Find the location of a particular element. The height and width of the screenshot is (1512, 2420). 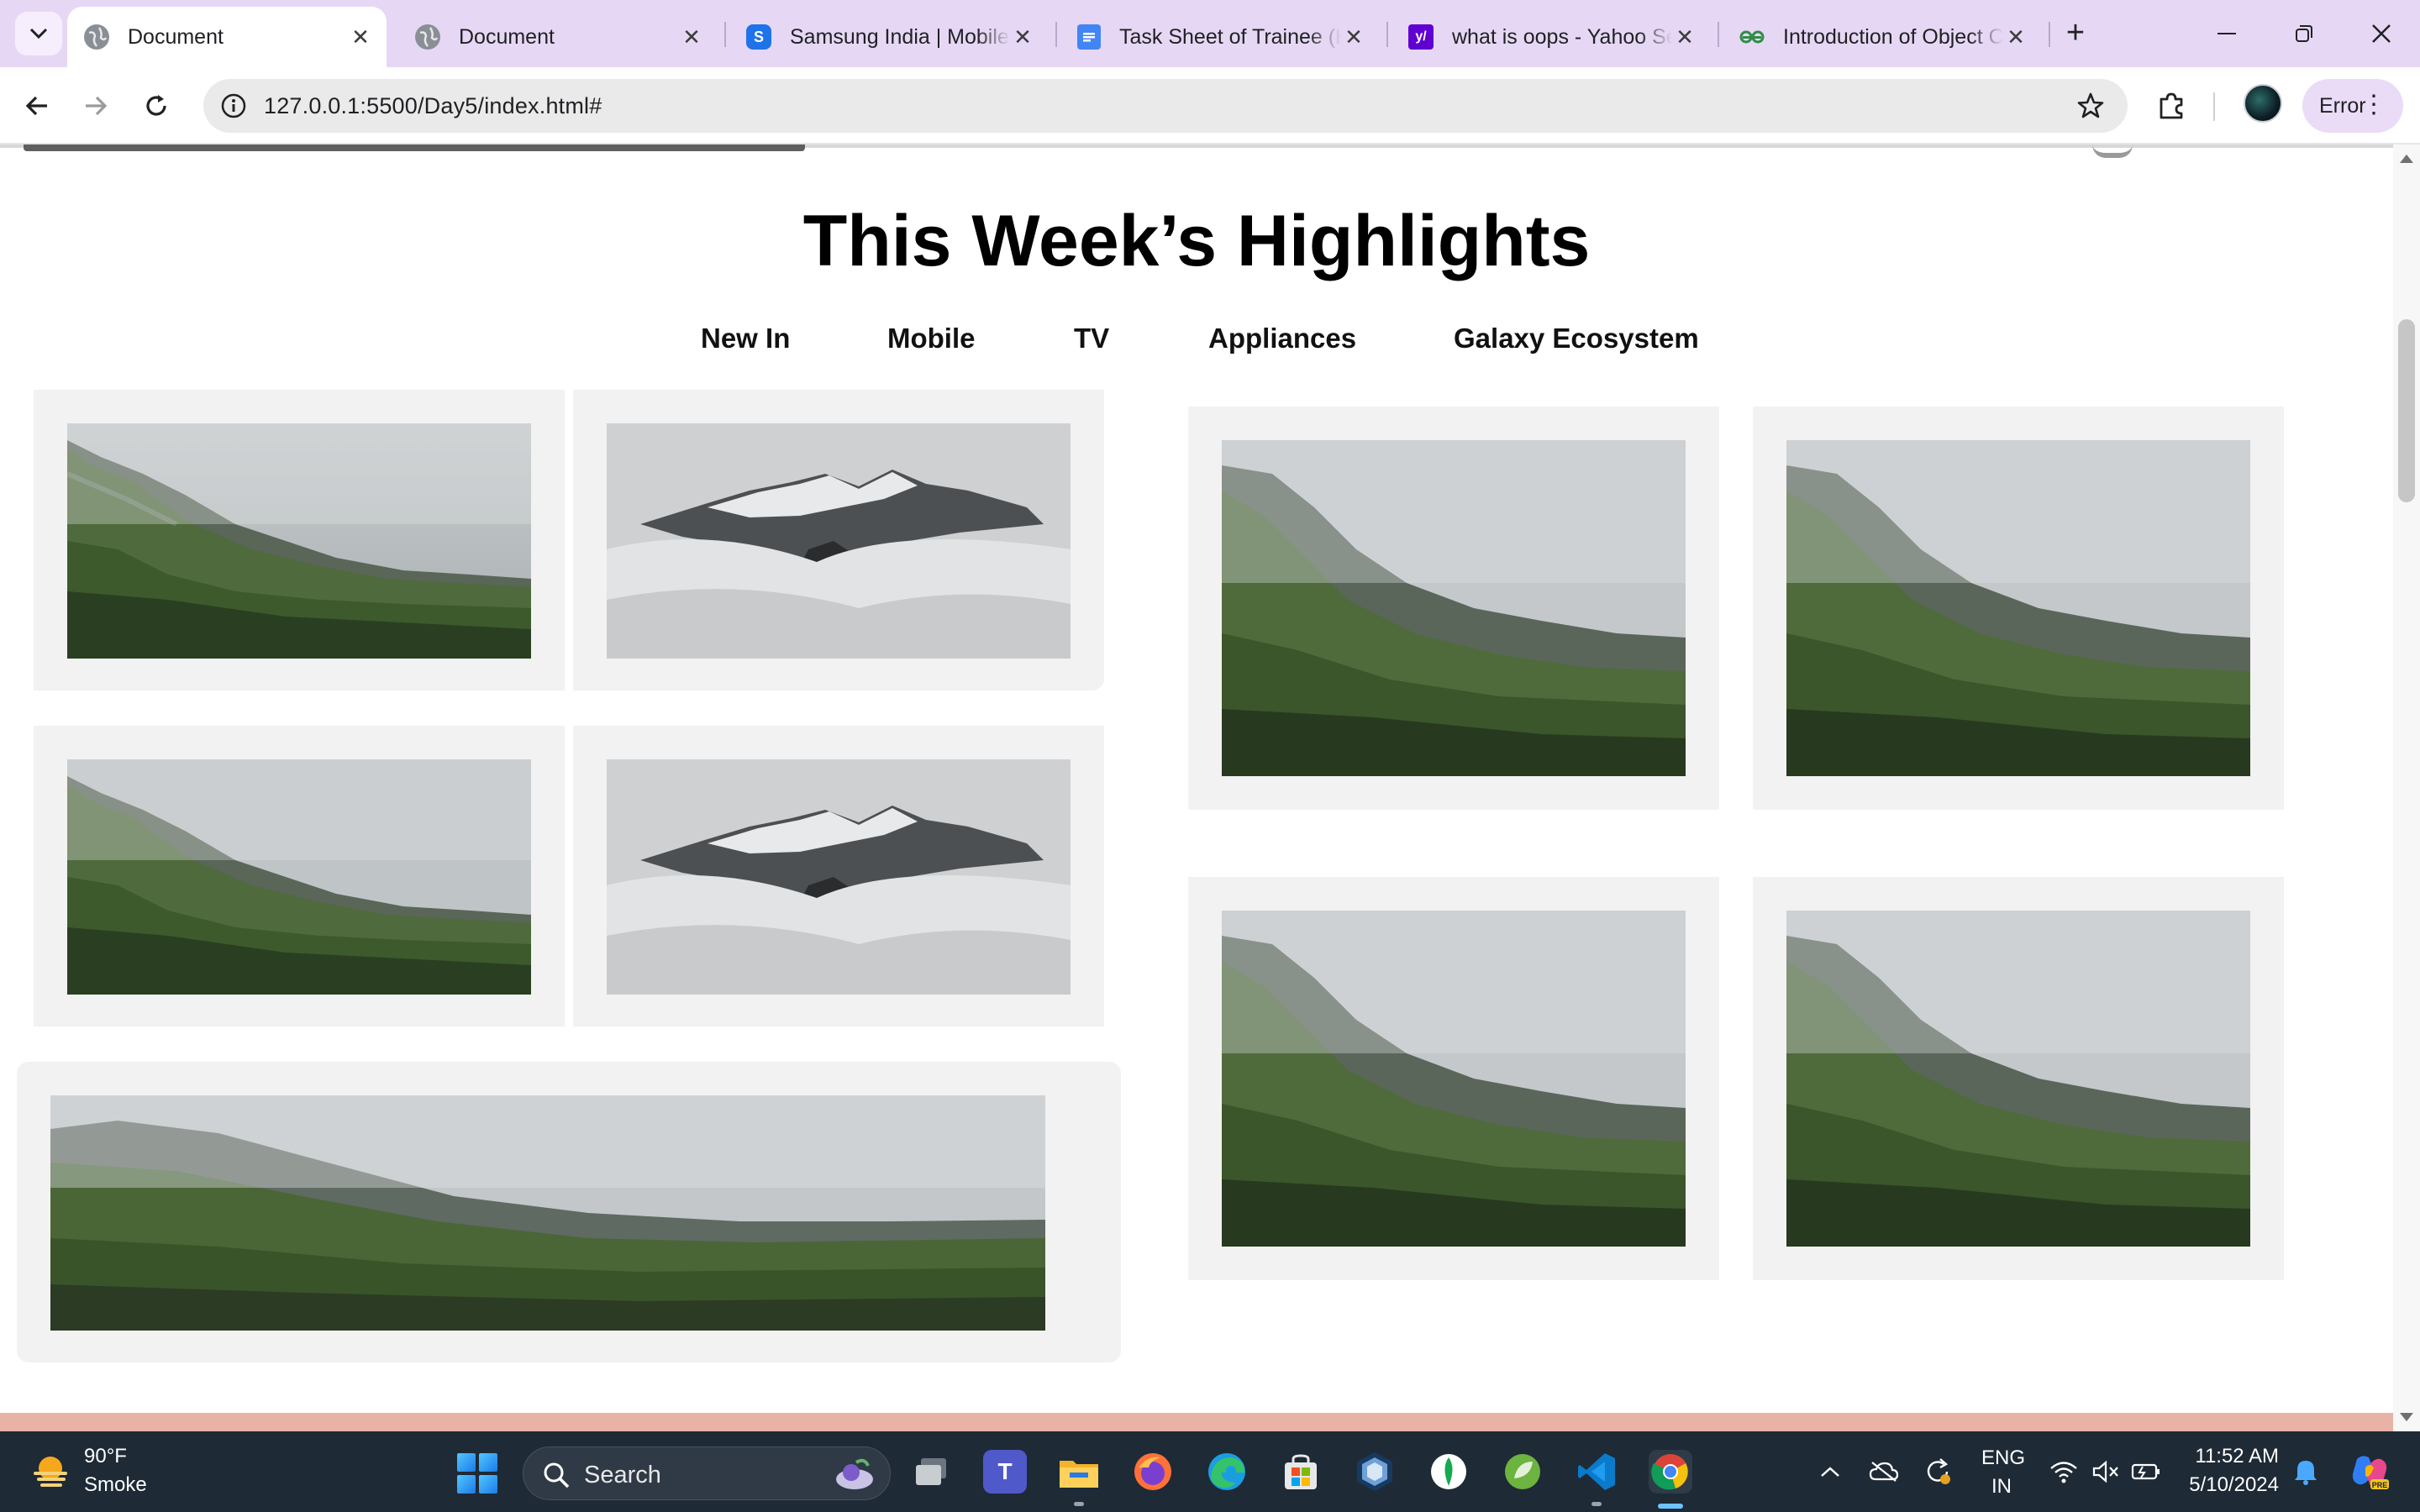

misty-green-mountain-wide-image is located at coordinates (547, 1213).